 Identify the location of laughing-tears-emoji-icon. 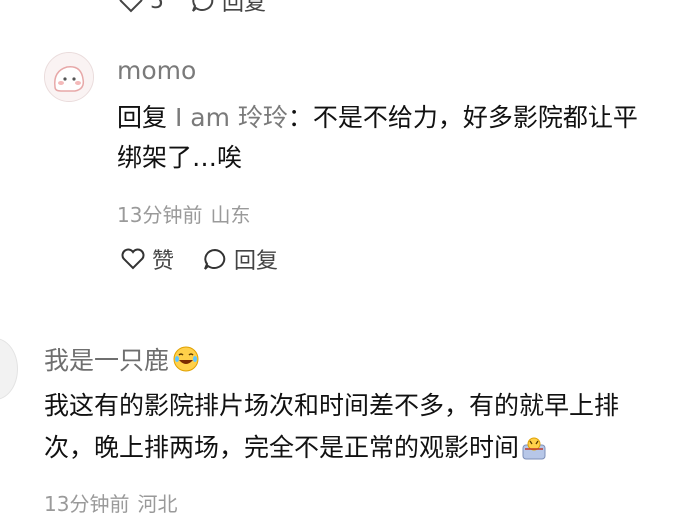
(186, 359).